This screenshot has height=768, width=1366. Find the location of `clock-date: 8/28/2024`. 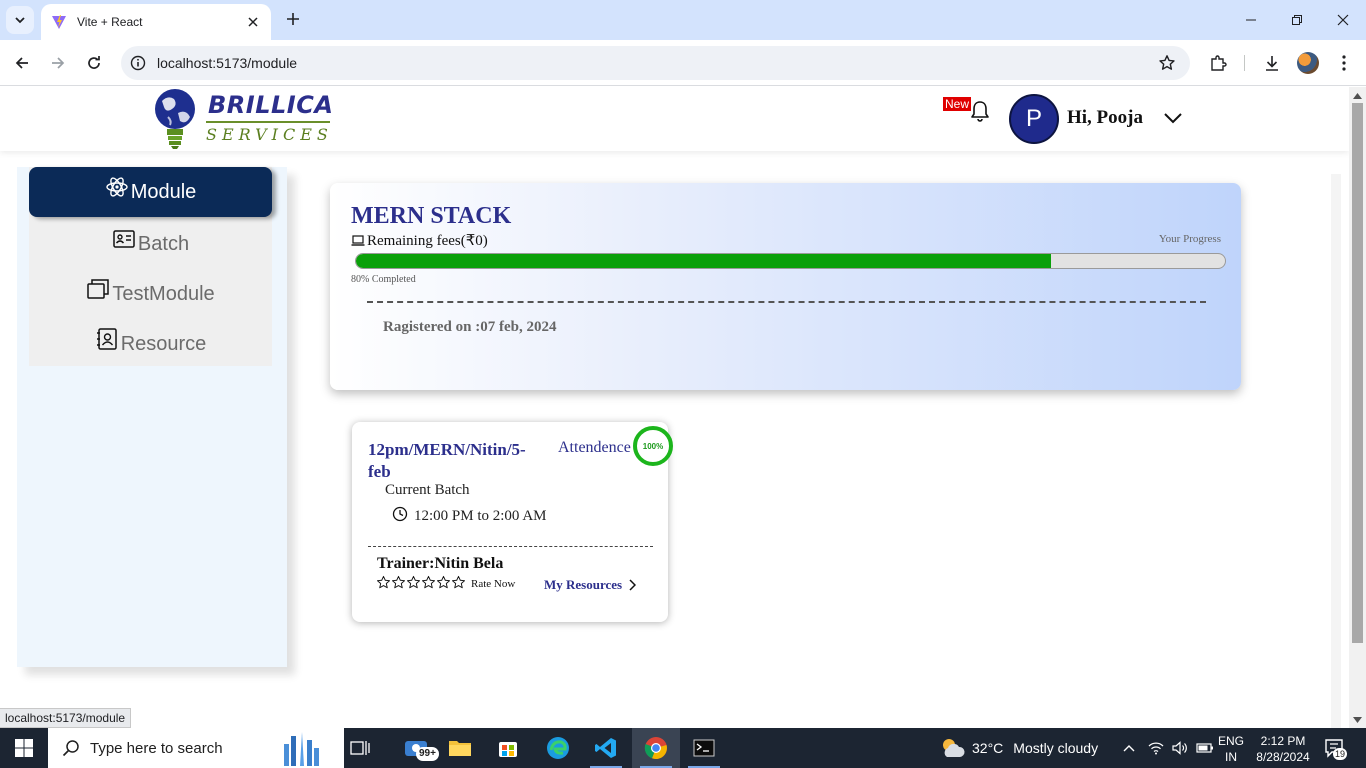

clock-date: 8/28/2024 is located at coordinates (1283, 757).